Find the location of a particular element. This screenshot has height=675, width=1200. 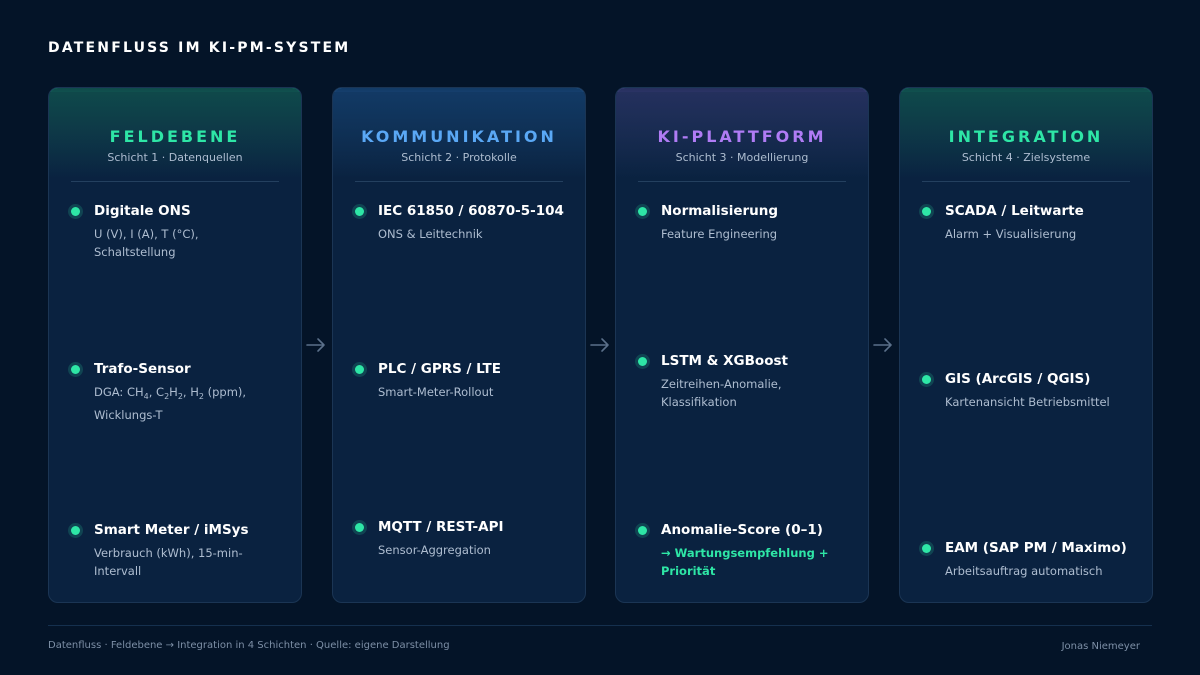

item-title: IEC 61850 / 60870-5-104 is located at coordinates (471, 211).